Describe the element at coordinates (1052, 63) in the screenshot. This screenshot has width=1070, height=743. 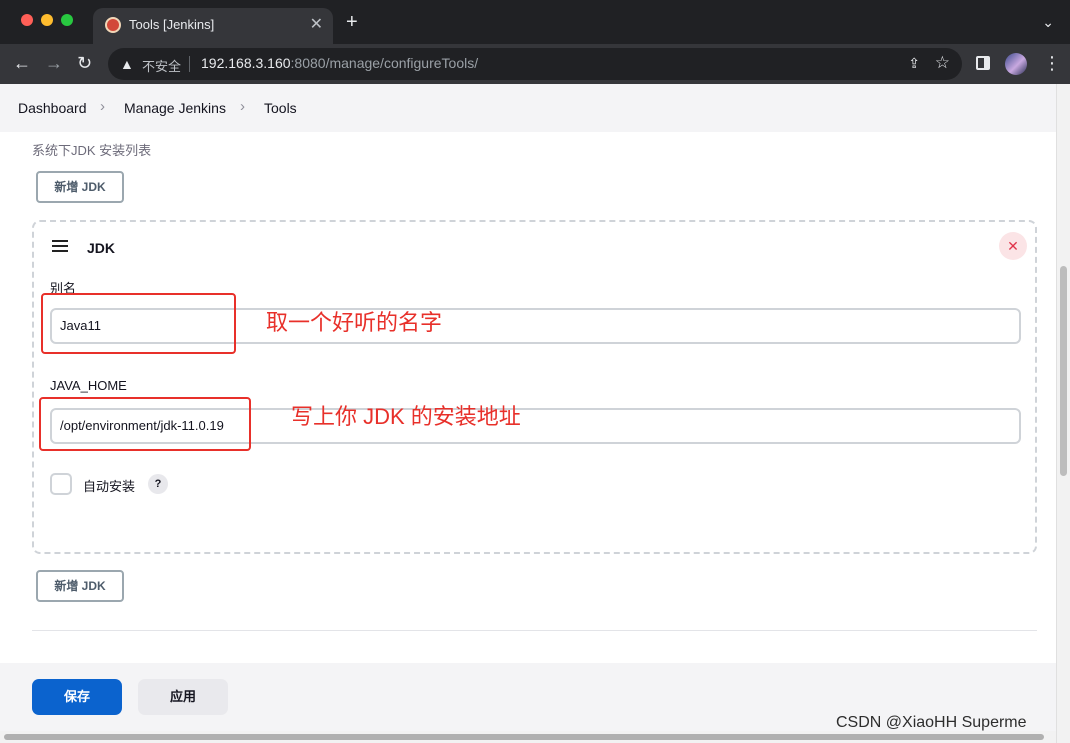
I see `more-menu-icon: ⋮` at that location.